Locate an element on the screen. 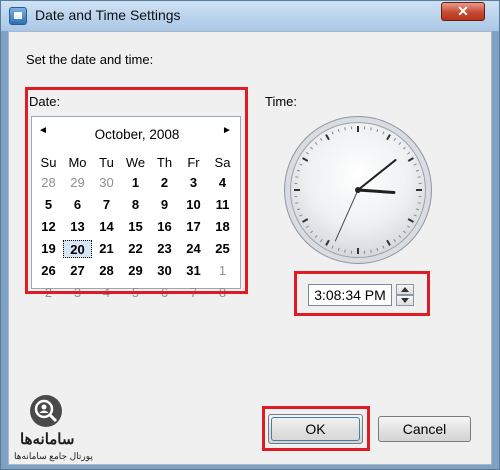  spin-up-icon is located at coordinates (405, 289).